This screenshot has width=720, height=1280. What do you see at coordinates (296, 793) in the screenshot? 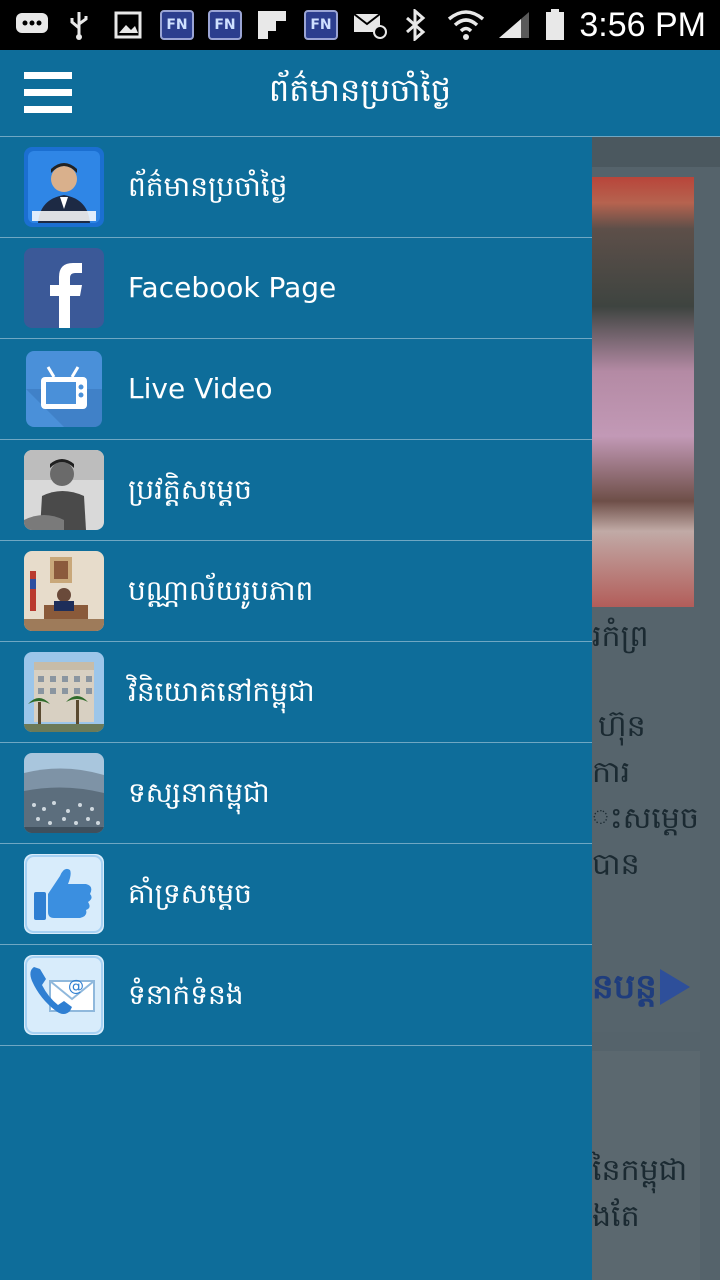
I see `drawer-item-visit-cambodia: ទស្សនាកម្ពុជា` at bounding box center [296, 793].